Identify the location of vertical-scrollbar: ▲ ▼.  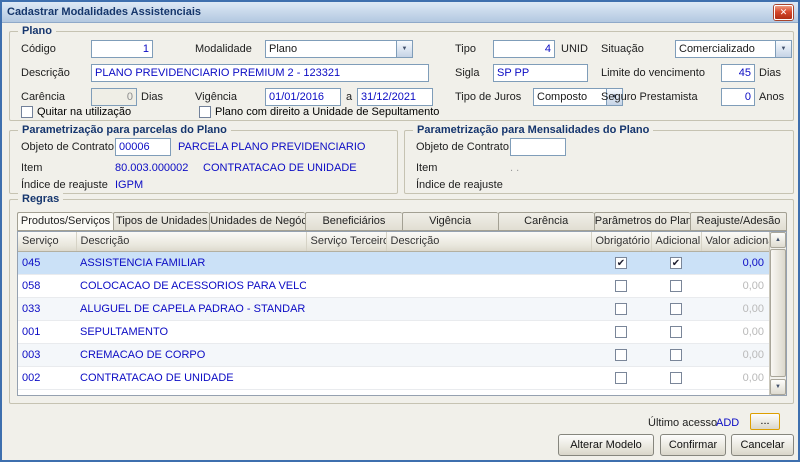
(777, 313).